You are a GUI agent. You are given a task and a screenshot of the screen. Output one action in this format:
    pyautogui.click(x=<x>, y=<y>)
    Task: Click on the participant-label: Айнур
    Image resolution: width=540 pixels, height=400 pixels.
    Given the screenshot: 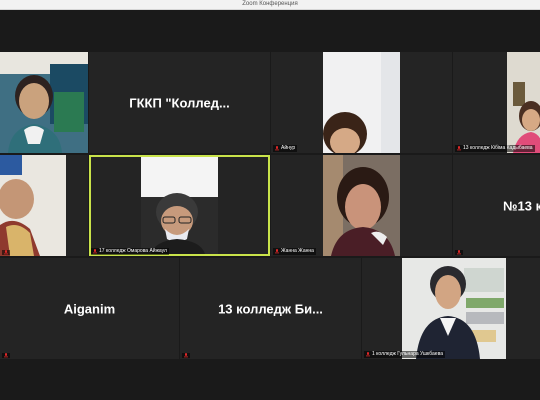 What is the action you would take?
    pyautogui.click(x=285, y=148)
    